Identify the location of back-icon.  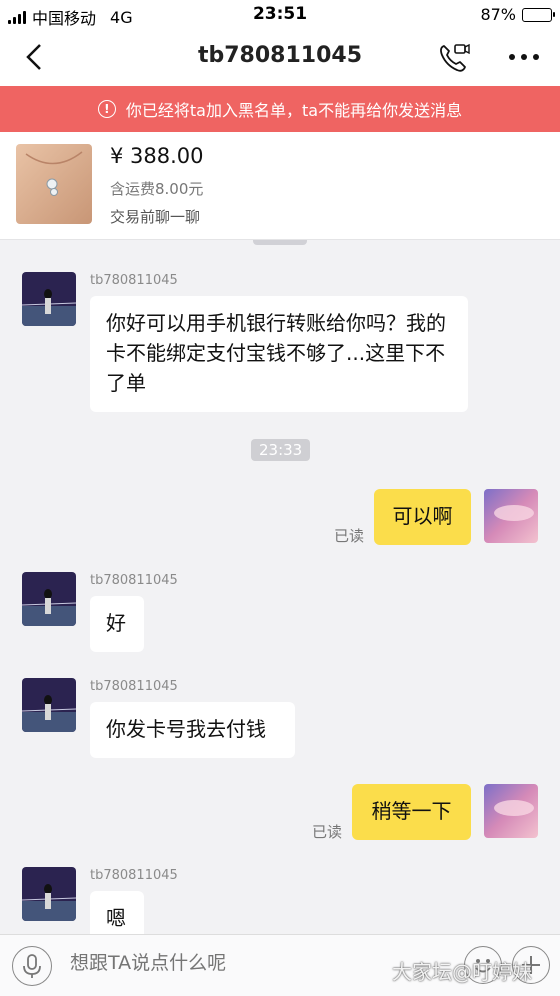
(35, 57).